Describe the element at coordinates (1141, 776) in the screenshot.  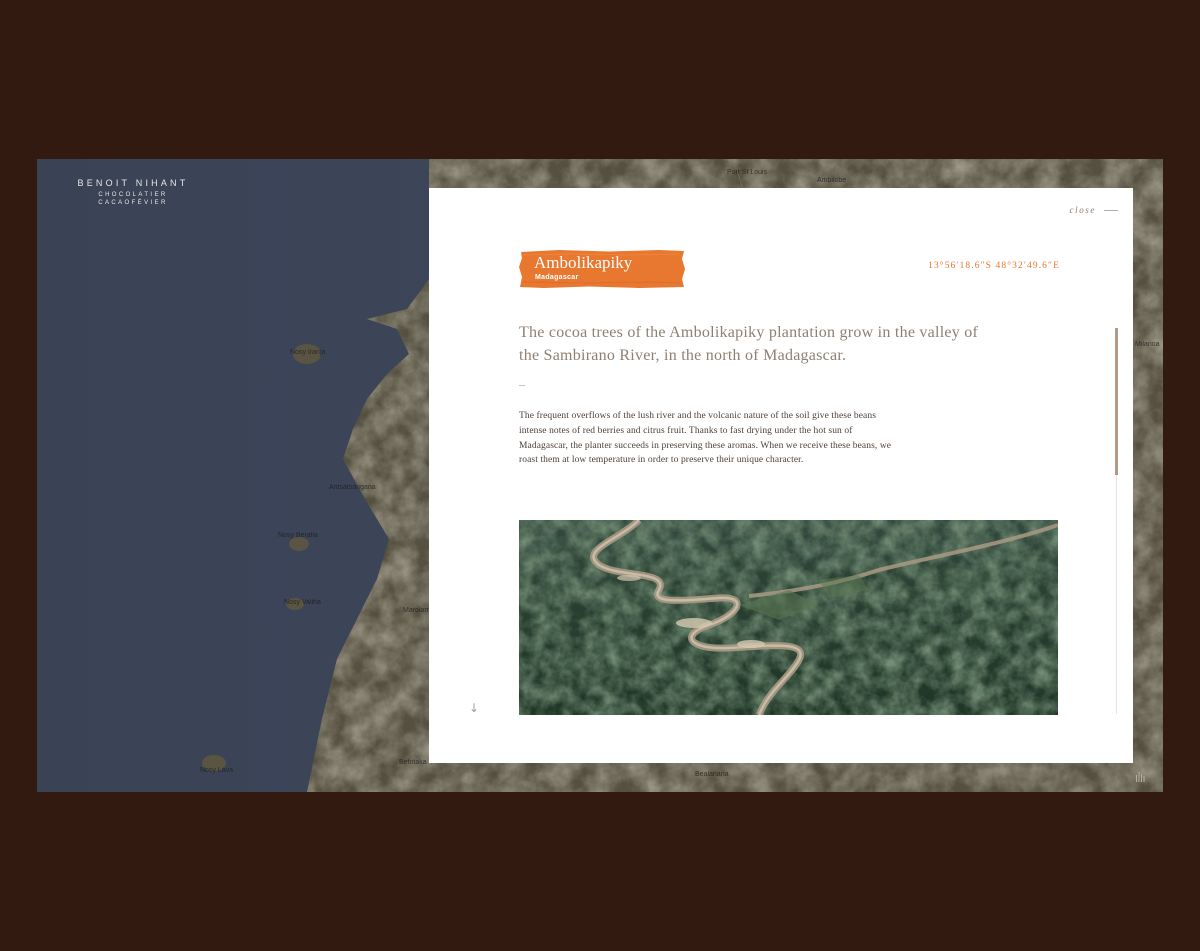
I see `sound-icon` at that location.